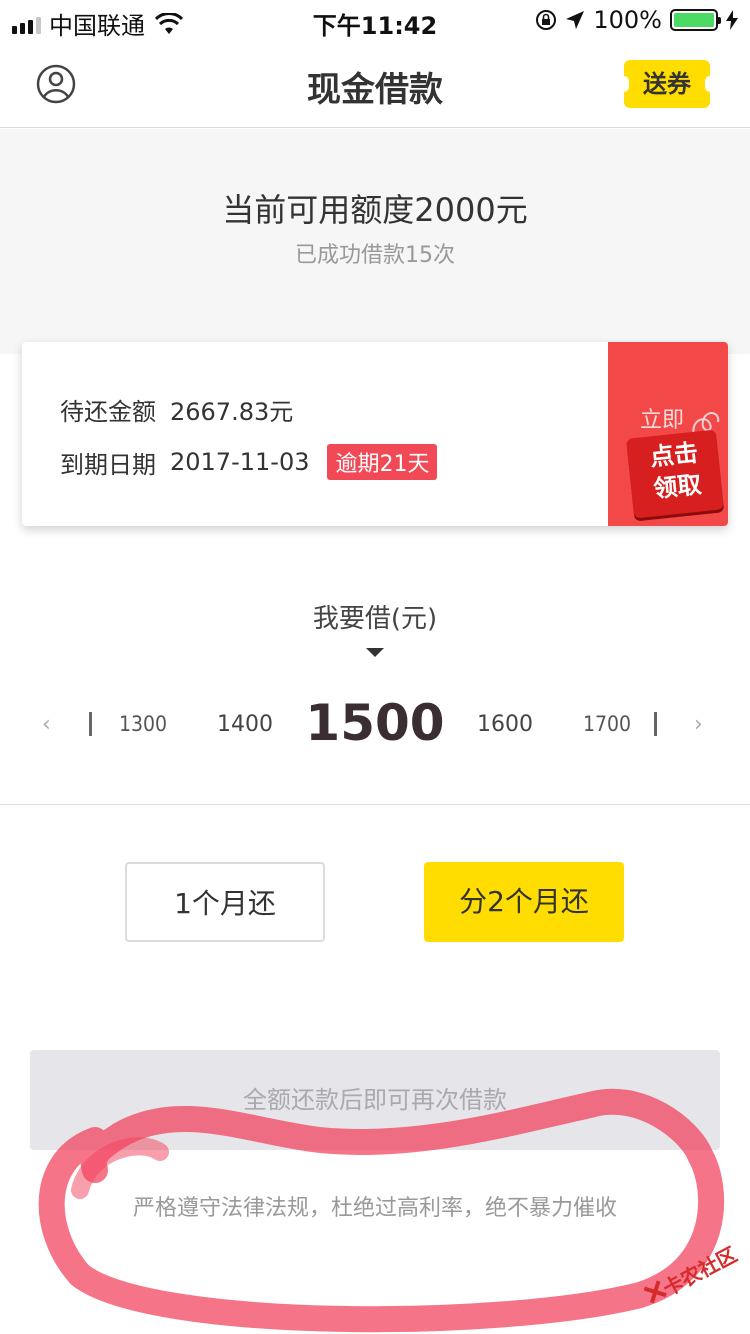  I want to click on promo-line-2: 领取, so click(677, 487).